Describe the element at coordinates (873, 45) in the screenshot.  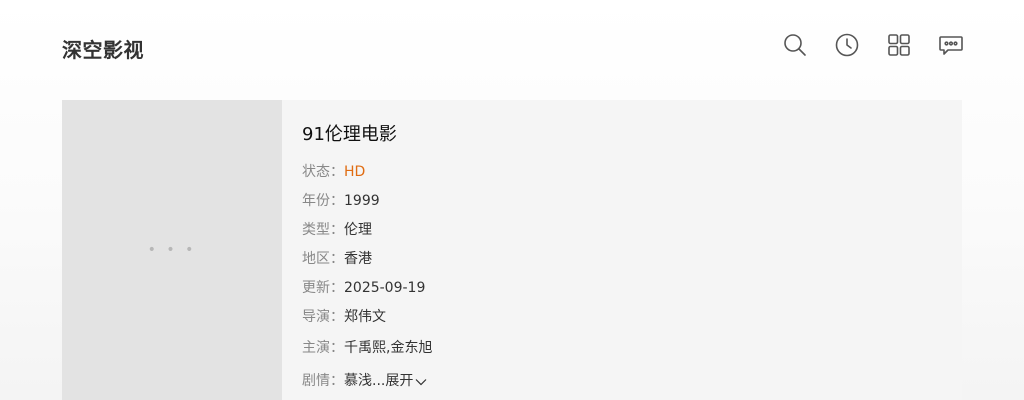
I see `header-nav` at that location.